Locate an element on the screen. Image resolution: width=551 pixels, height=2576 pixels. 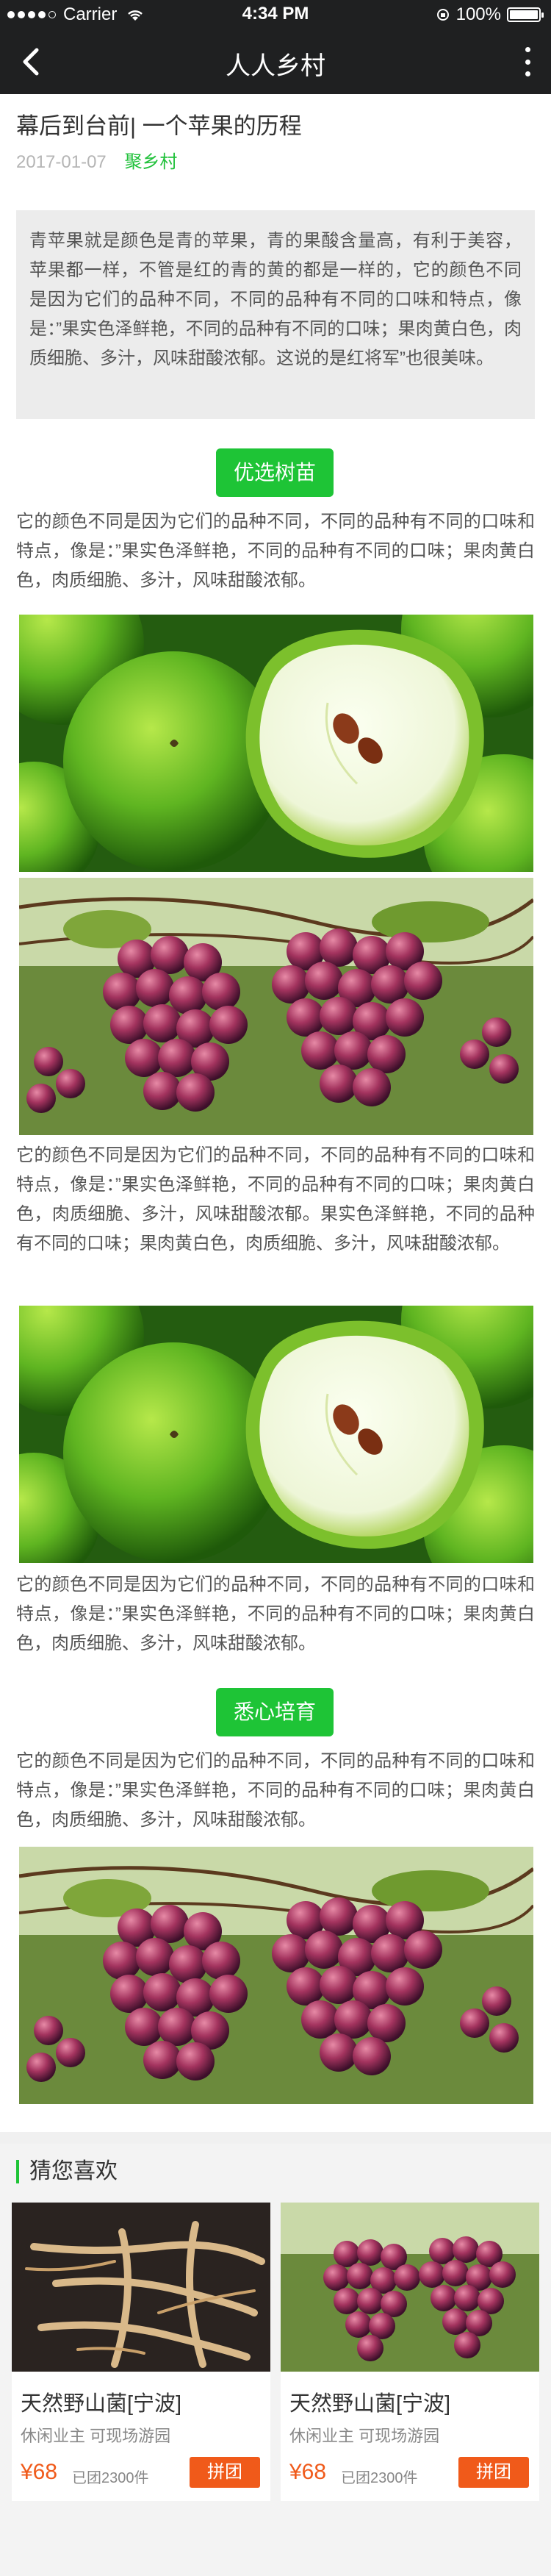
nav-bar: 人人乡村 is located at coordinates (275, 61).